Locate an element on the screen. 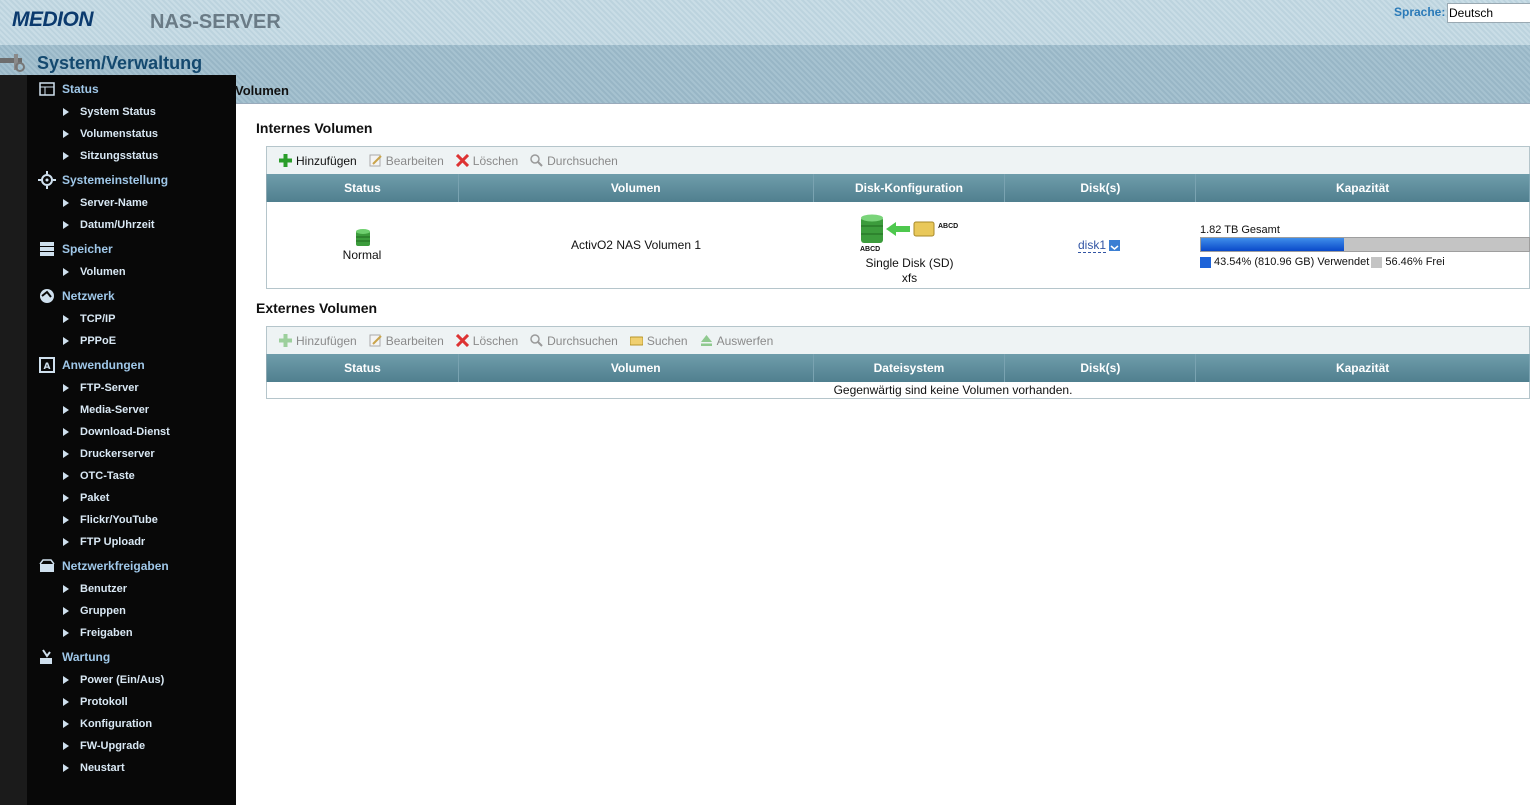 Image resolution: width=1530 pixels, height=805 pixels. sidebar-item-konfiguration: Konfiguration is located at coordinates (107, 724).